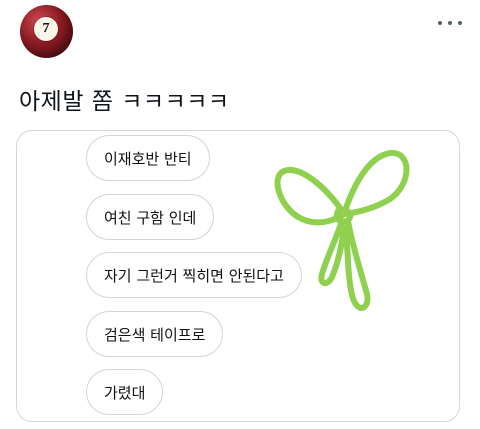 The width and height of the screenshot is (480, 429). I want to click on chat-bubble: 여친 구함 인데, so click(150, 217).